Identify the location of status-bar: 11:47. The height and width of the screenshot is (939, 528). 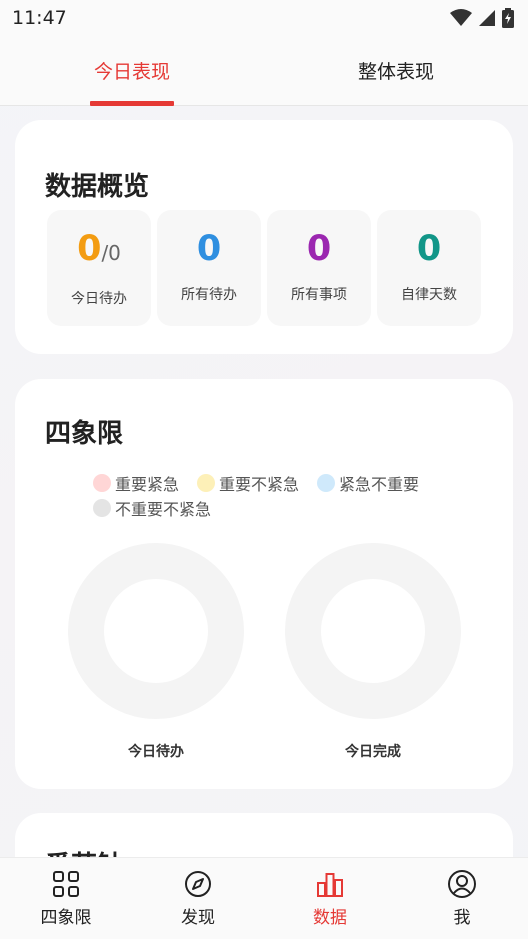
(264, 18).